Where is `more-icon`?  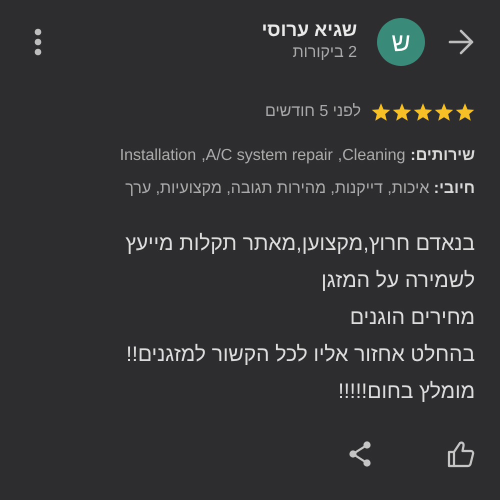 more-icon is located at coordinates (38, 42).